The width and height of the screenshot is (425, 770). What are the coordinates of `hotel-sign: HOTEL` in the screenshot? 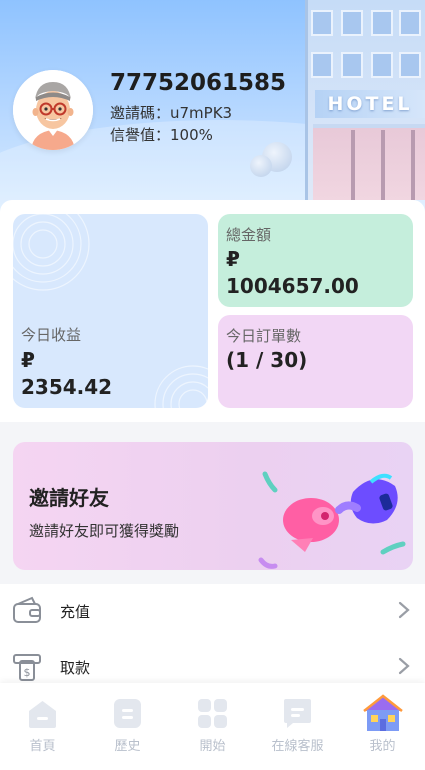 It's located at (370, 104).